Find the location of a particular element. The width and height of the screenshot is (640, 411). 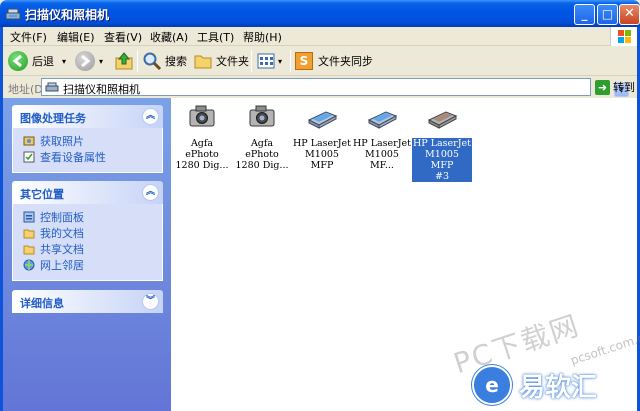

go-button: ➜ 转到 is located at coordinates (615, 87).